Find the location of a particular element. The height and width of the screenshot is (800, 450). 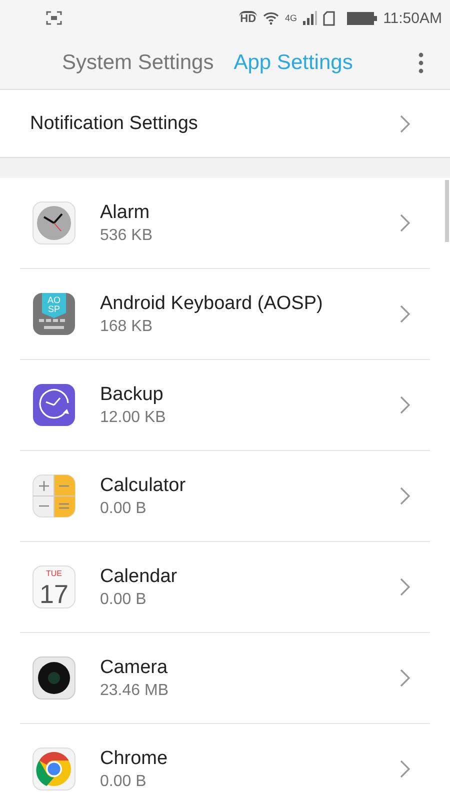

battery-icon is located at coordinates (362, 18).